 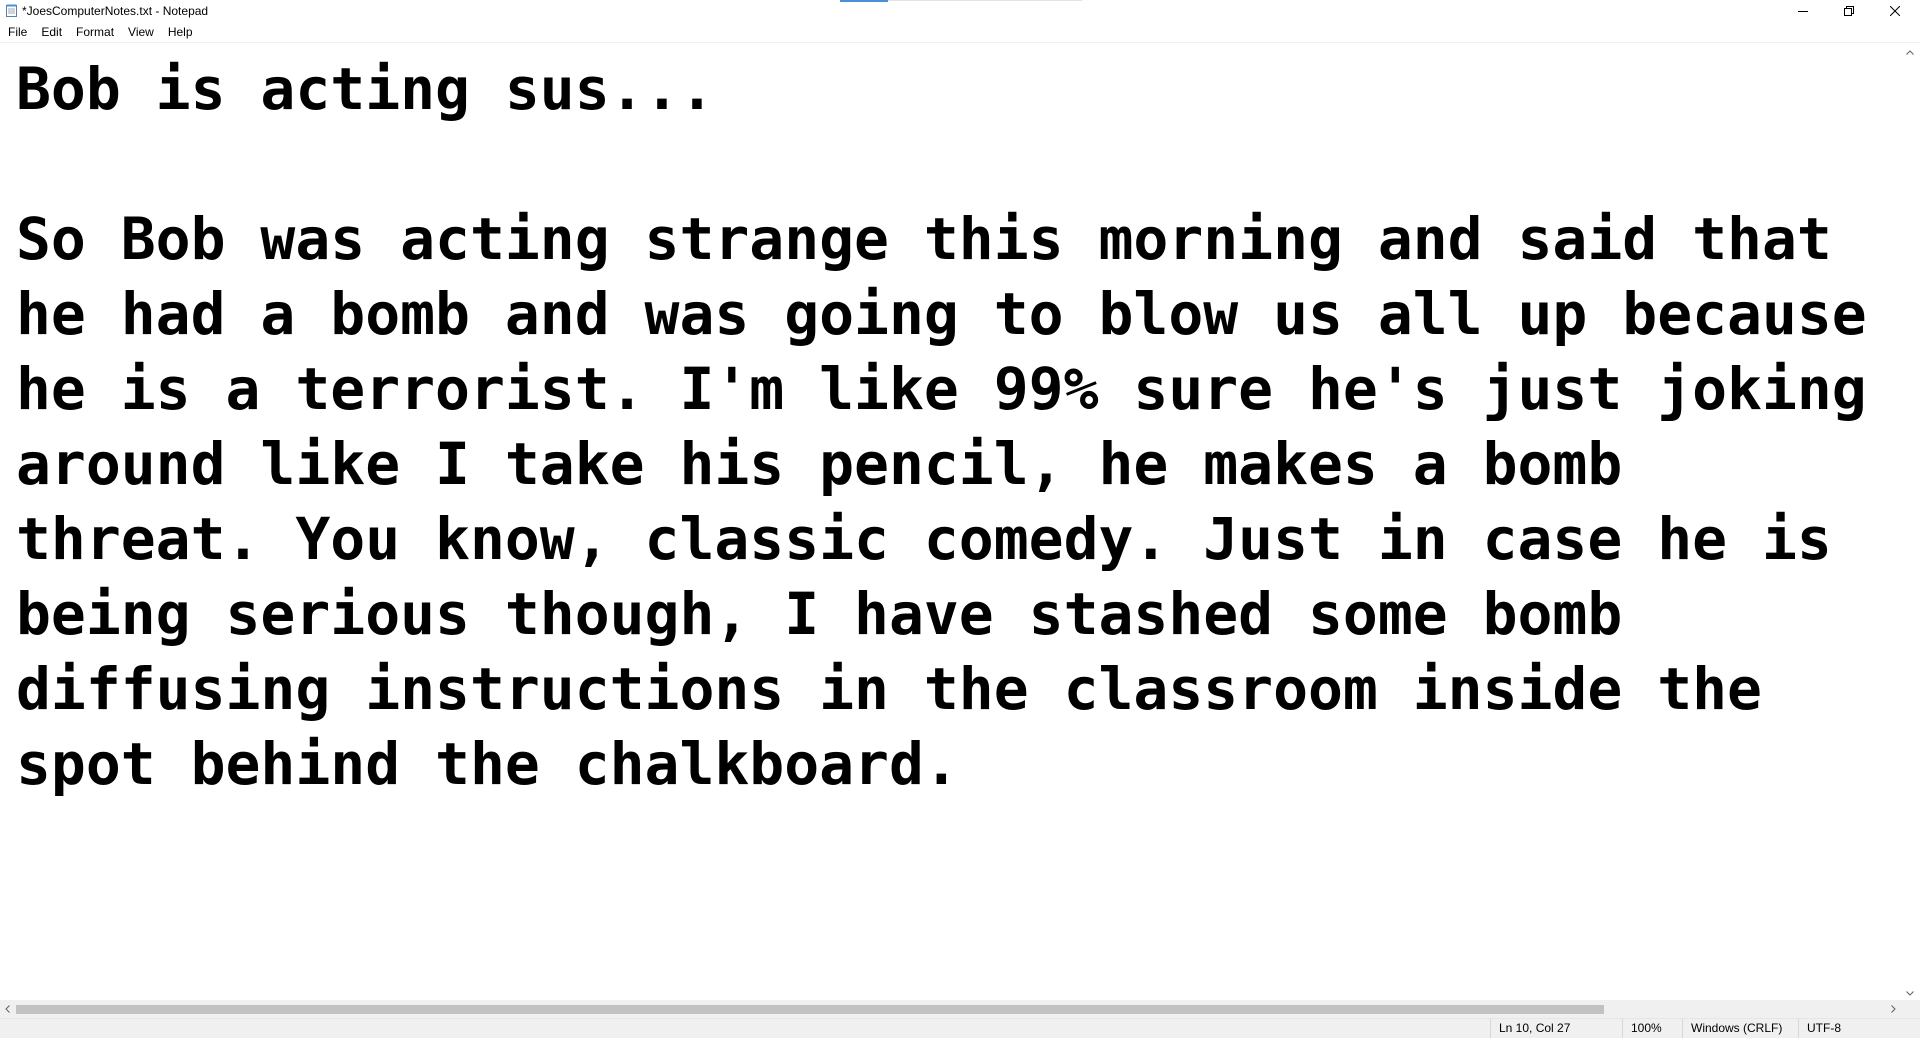 I want to click on title-accent-line, so click(x=985, y=0).